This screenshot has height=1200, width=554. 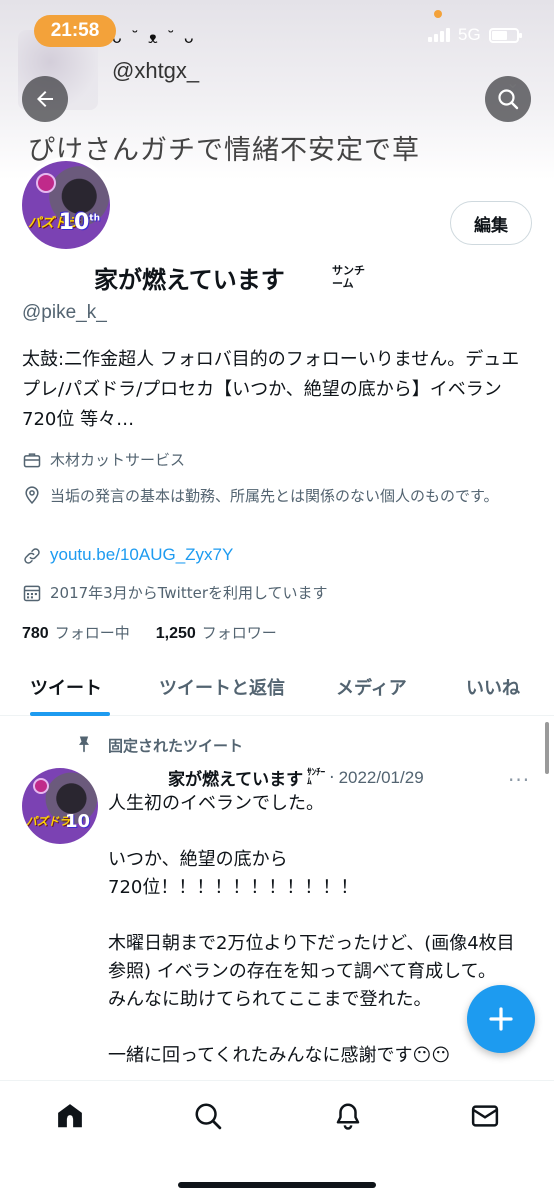 I want to click on tab-media: メディア, so click(x=371, y=687).